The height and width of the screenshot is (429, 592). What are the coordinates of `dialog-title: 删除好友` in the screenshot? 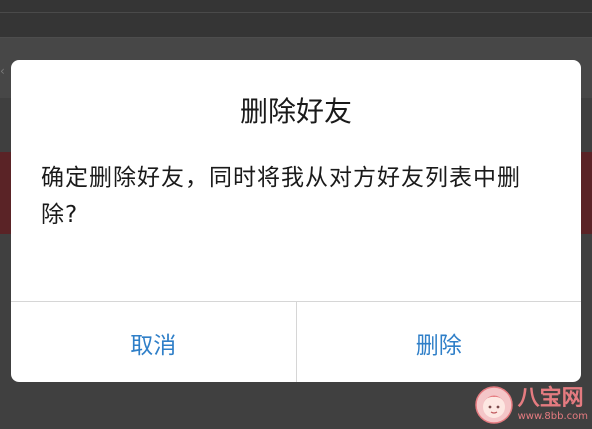 It's located at (295, 111).